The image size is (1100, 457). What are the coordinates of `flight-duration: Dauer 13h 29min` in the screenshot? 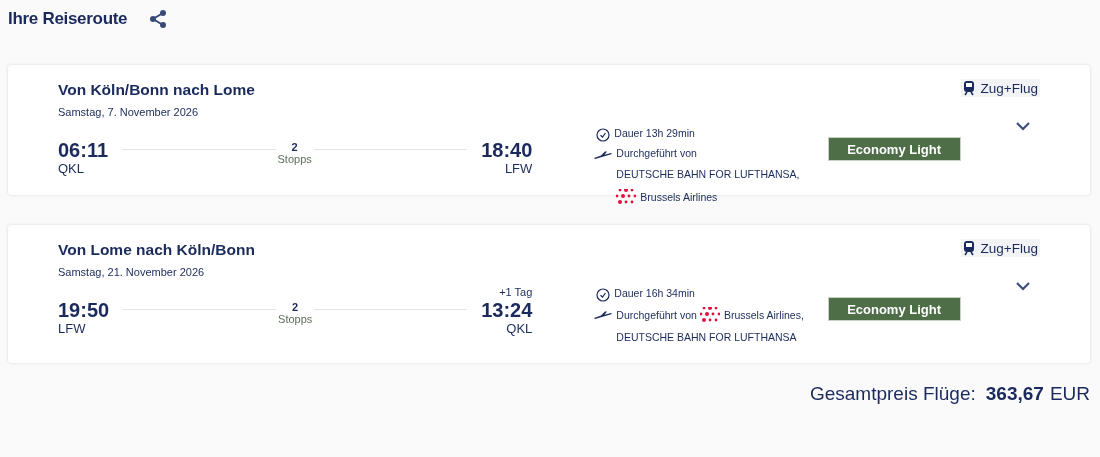 It's located at (654, 133).